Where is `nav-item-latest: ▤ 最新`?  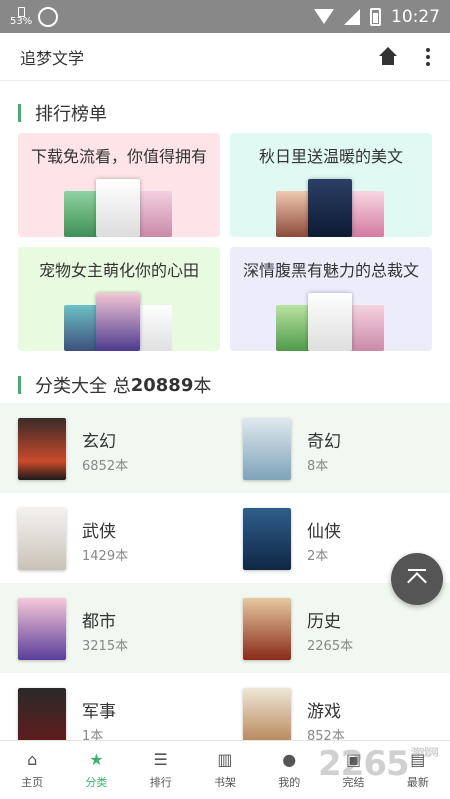 nav-item-latest: ▤ 最新 is located at coordinates (418, 770).